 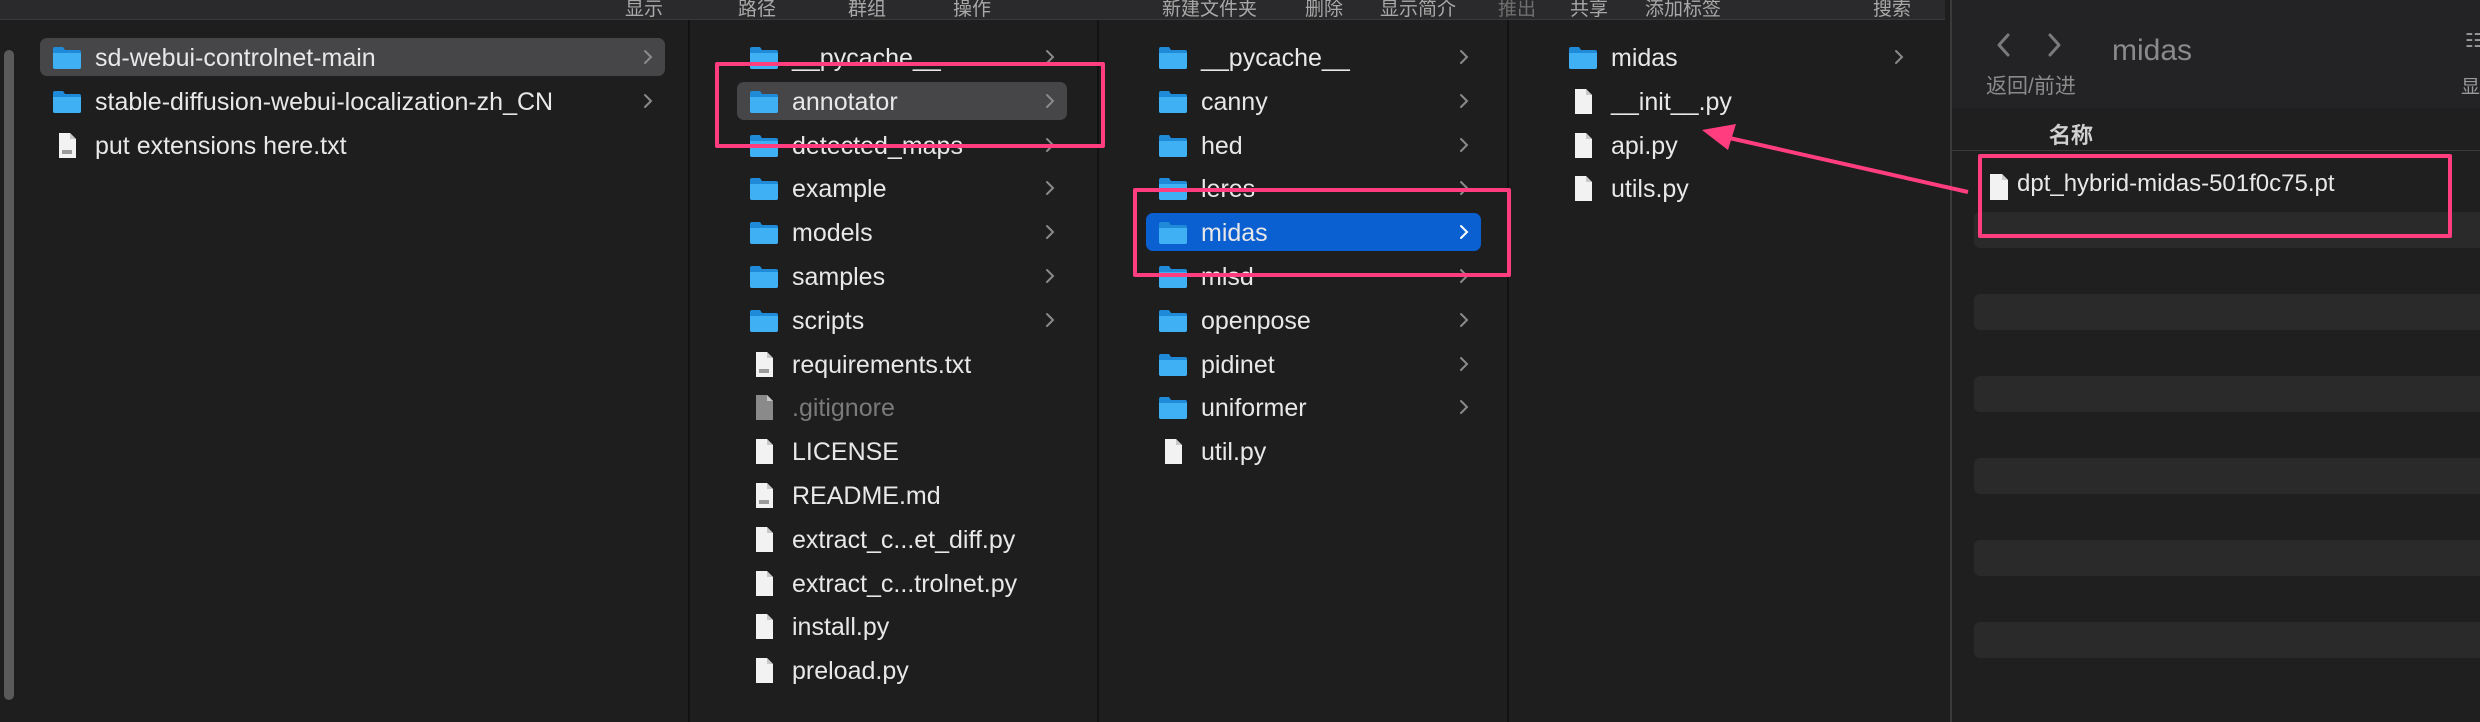 I want to click on item-name: __init__.py, so click(x=1671, y=101).